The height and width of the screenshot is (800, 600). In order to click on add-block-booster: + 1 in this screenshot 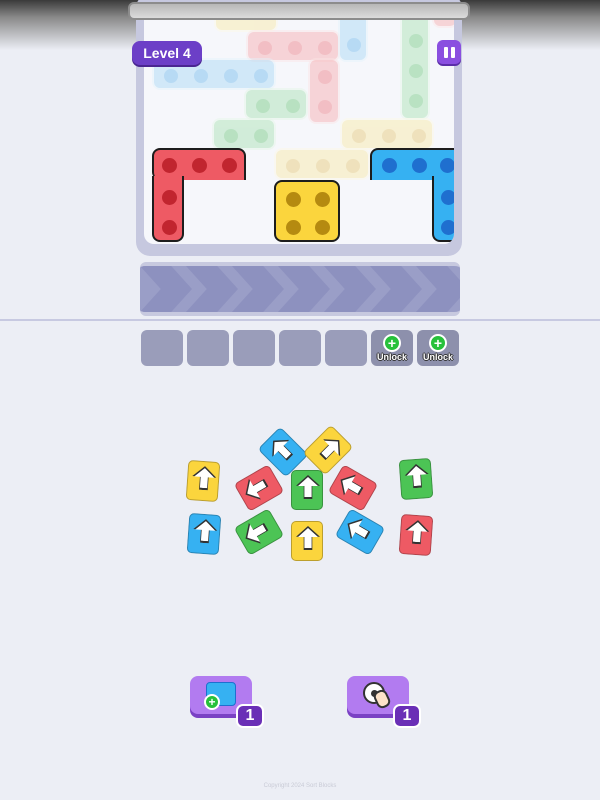, I will do `click(227, 702)`.